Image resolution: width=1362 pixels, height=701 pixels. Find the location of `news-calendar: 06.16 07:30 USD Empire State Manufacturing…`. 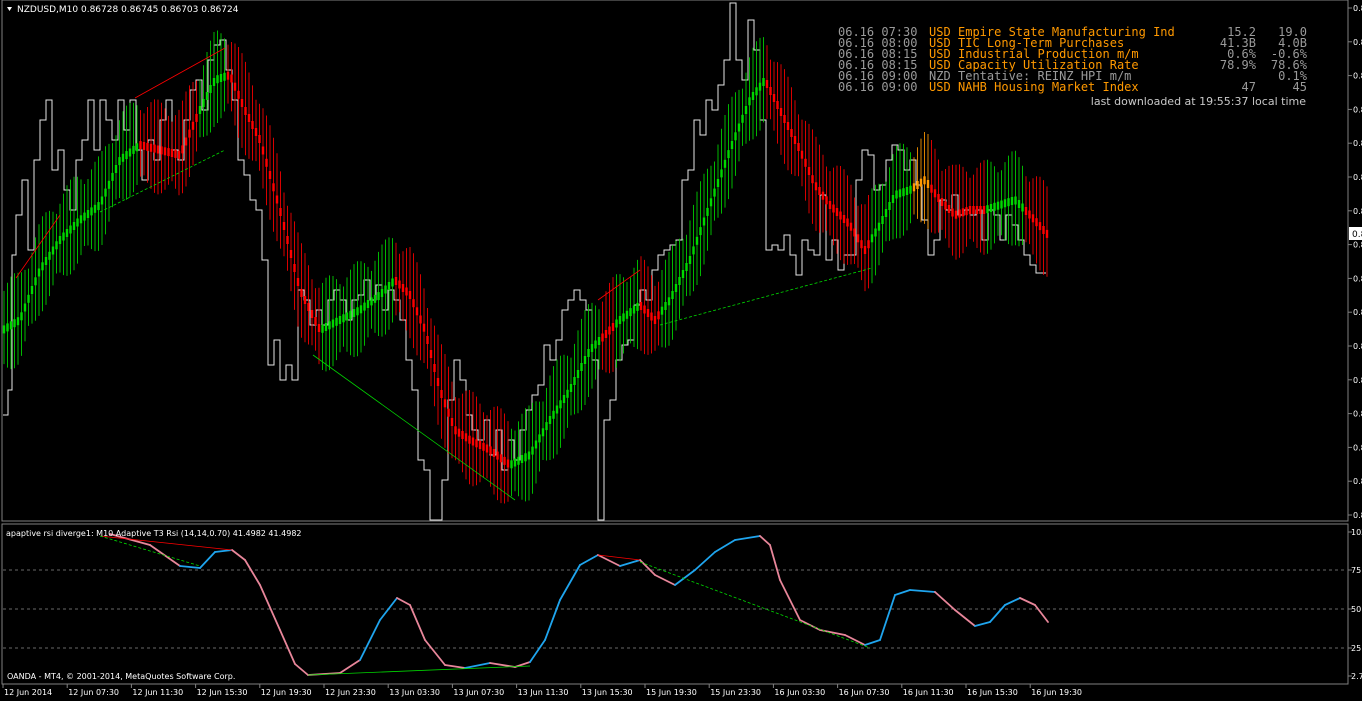

news-calendar: 06.16 07:30 USD Empire State Manufacturing… is located at coordinates (1073, 59).